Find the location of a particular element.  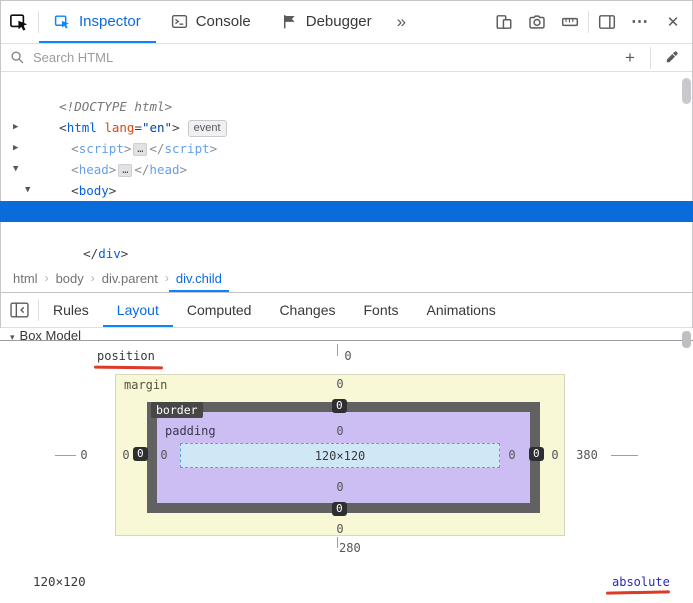

close-devtools-button: ✕ is located at coordinates (673, 22).